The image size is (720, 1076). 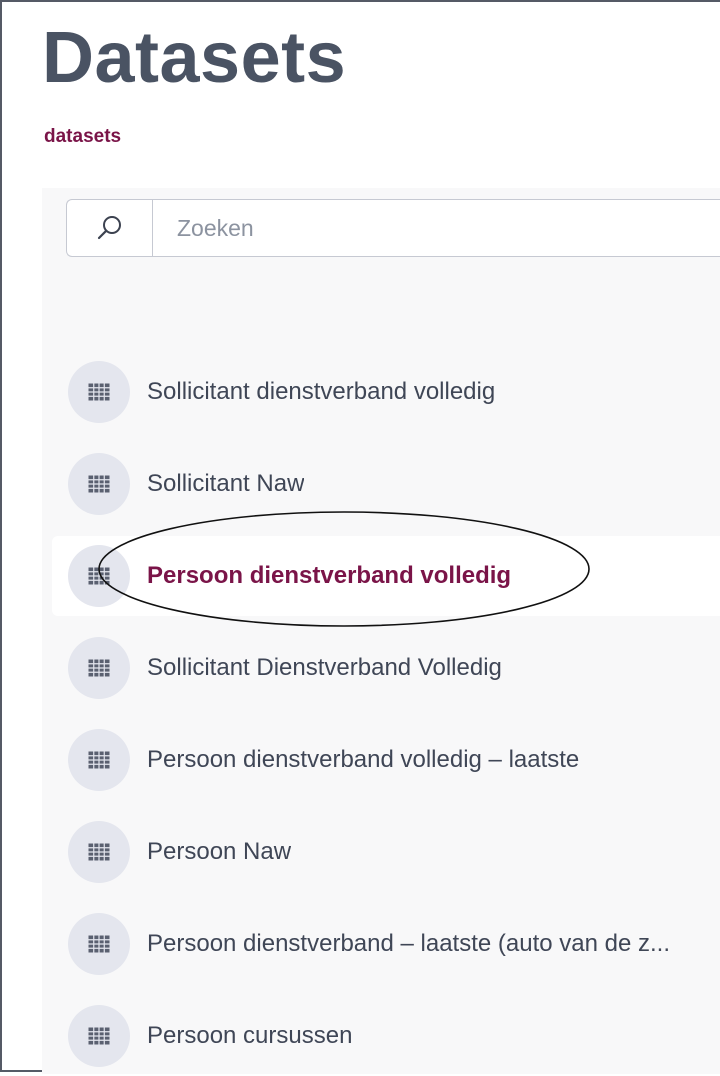 I want to click on dataset-item: Persoon Naw, so click(x=386, y=852).